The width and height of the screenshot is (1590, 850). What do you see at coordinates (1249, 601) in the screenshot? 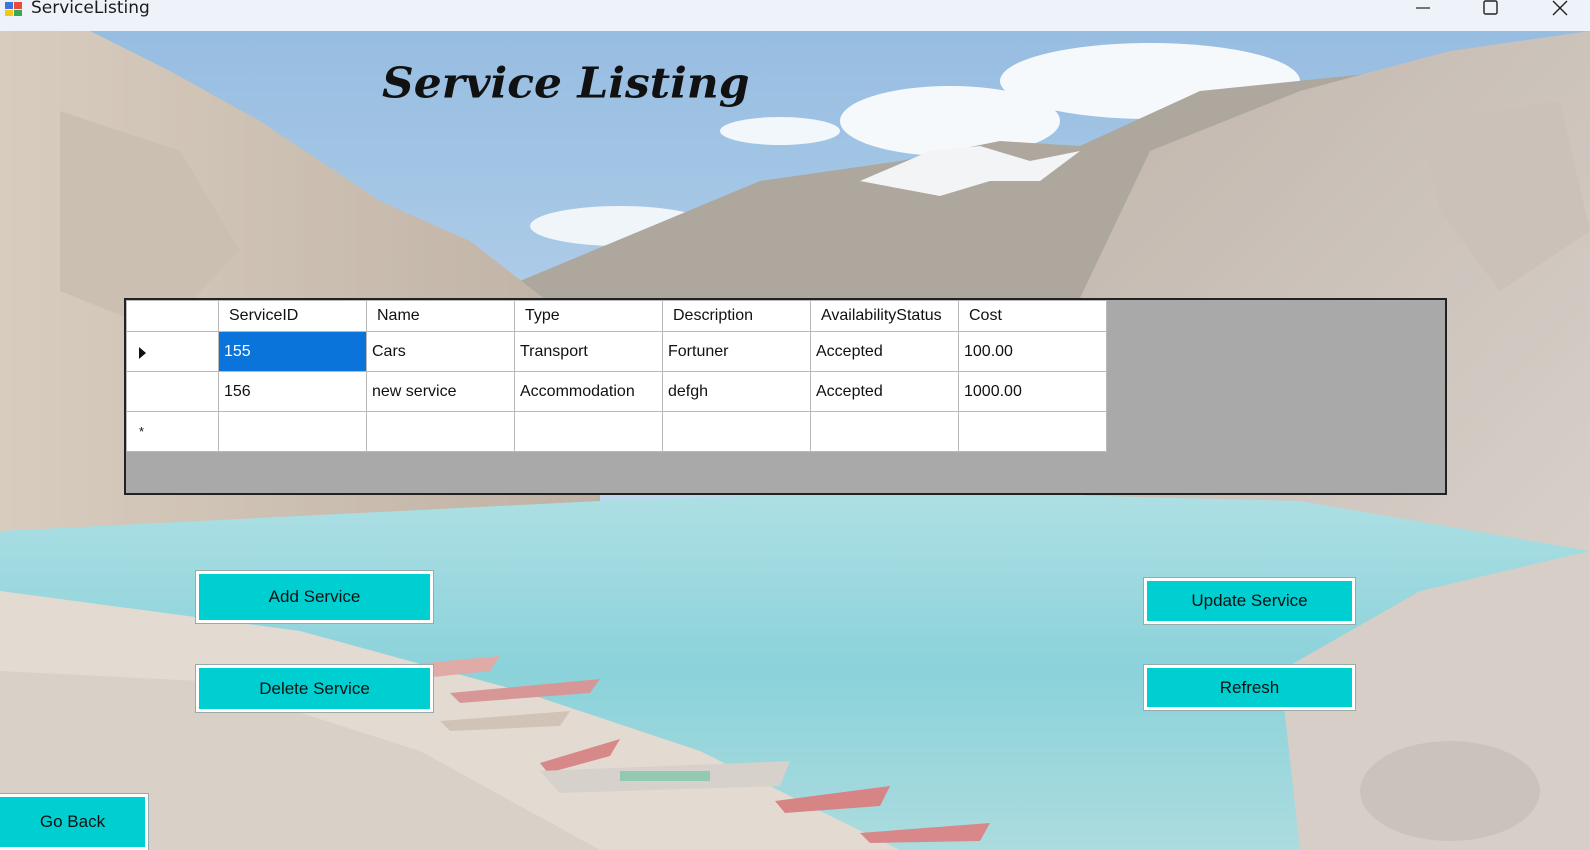
I see `update-service-button: Update Service` at bounding box center [1249, 601].